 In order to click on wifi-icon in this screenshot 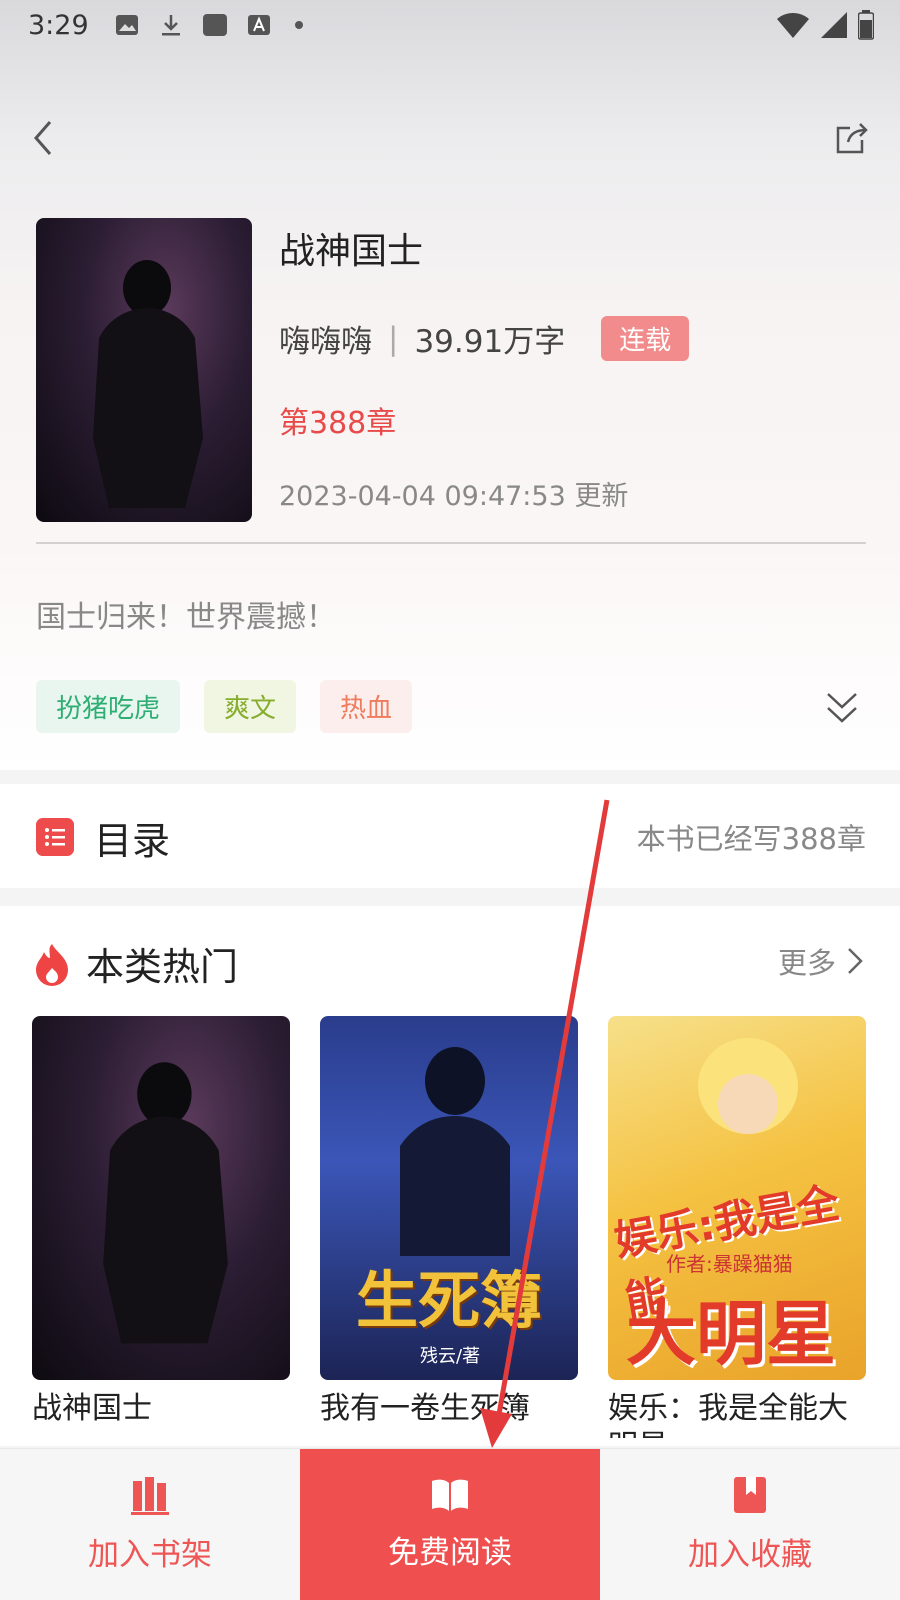, I will do `click(793, 25)`.